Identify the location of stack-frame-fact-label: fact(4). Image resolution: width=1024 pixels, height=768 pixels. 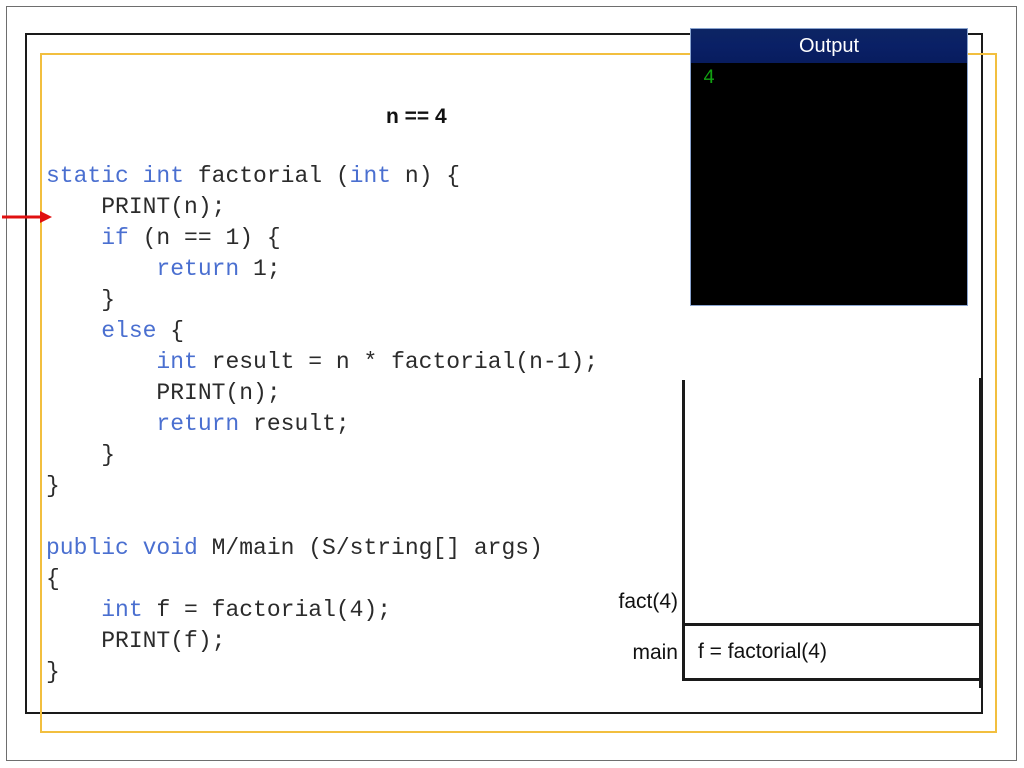
(648, 601).